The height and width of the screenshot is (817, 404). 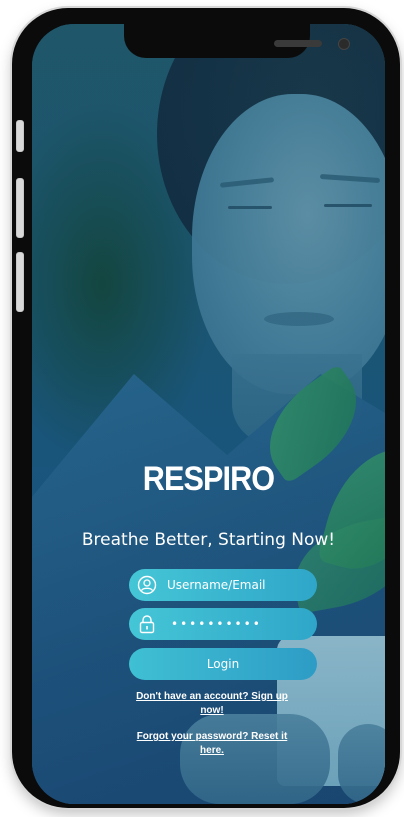 What do you see at coordinates (20, 136) in the screenshot?
I see `mute-switch` at bounding box center [20, 136].